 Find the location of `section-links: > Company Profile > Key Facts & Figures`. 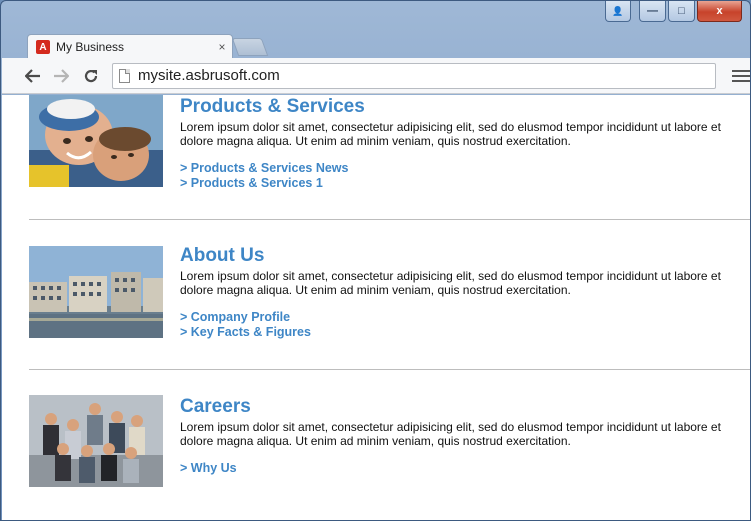

section-links: > Company Profile > Key Facts & Figures is located at coordinates (465, 325).